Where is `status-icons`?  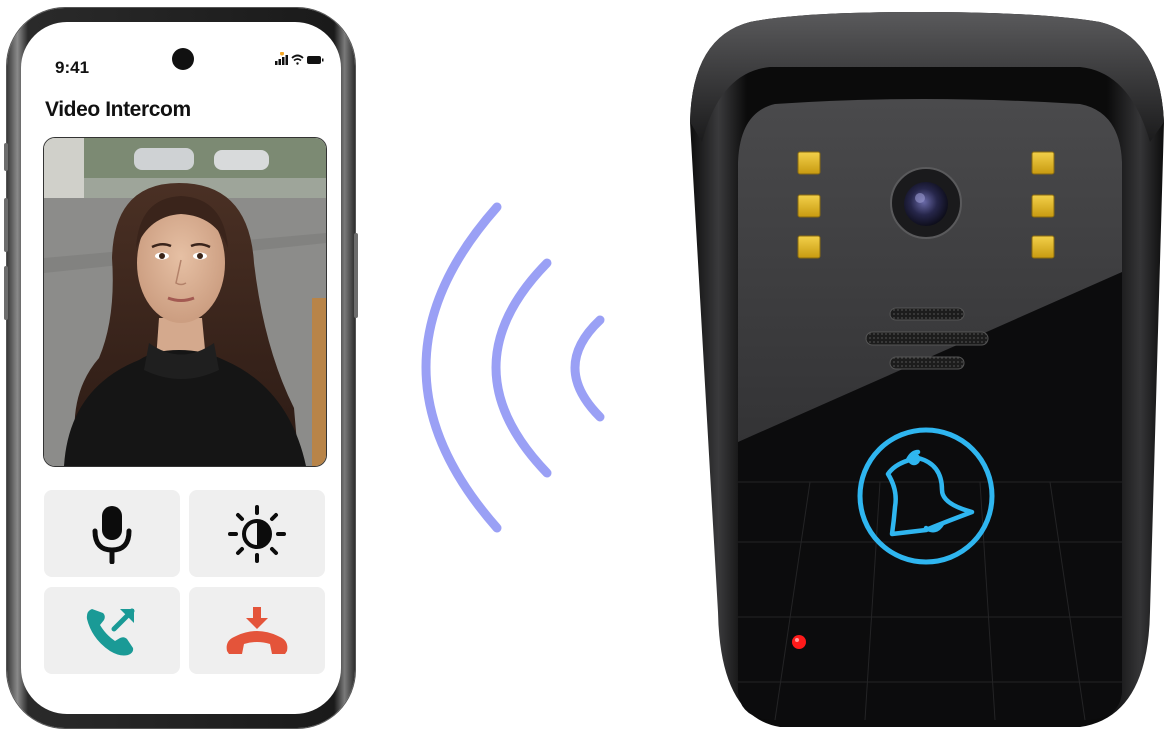
status-icons is located at coordinates (299, 58).